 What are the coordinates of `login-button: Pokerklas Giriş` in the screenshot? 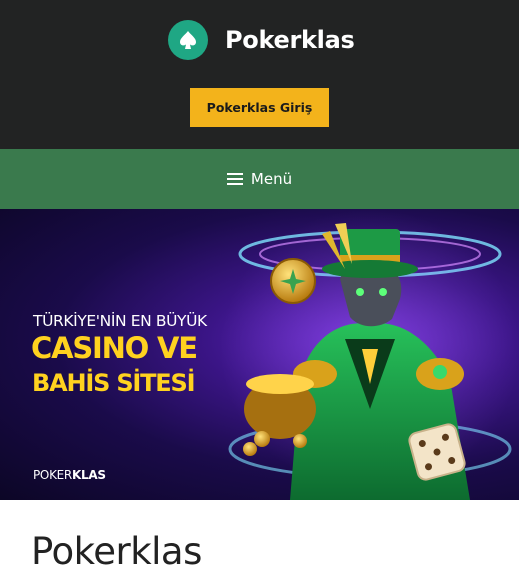 It's located at (259, 107).